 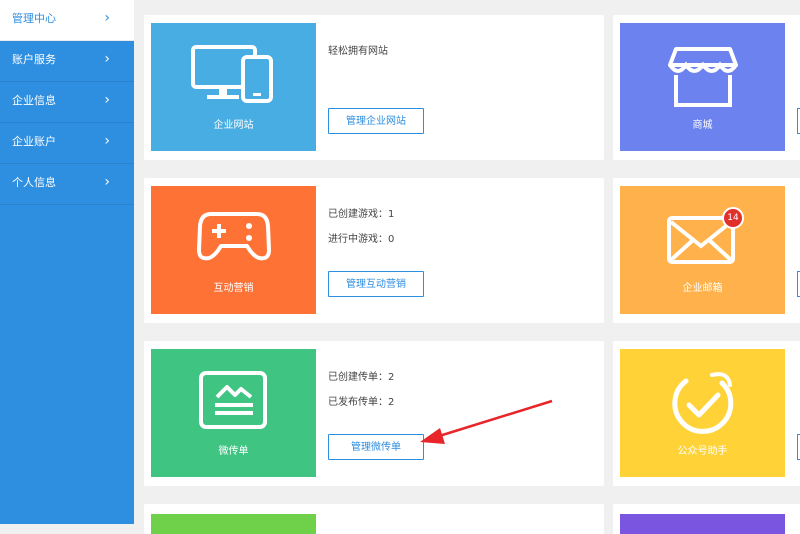 What do you see at coordinates (486, 421) in the screenshot?
I see `annotation-arrow` at bounding box center [486, 421].